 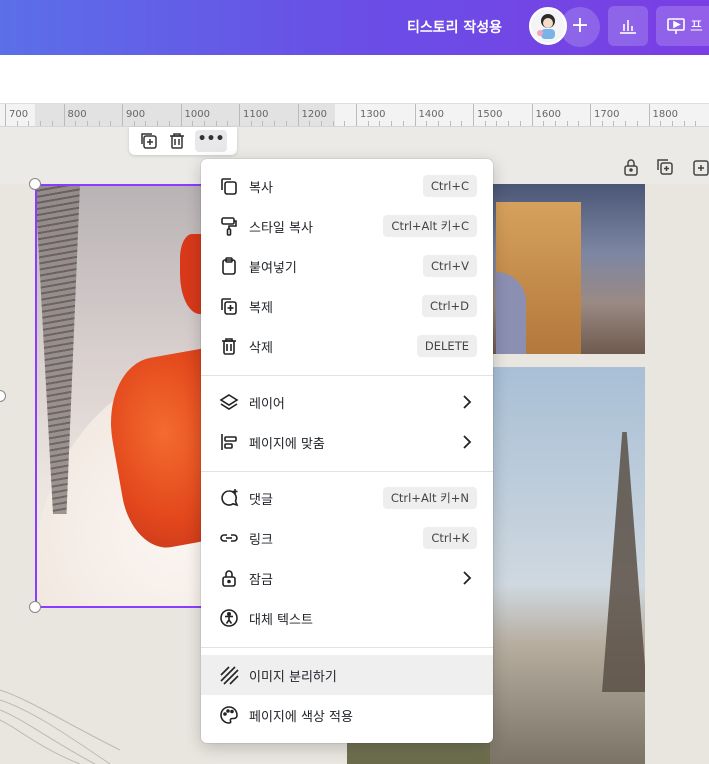 What do you see at coordinates (696, 27) in the screenshot?
I see `present-label: 프` at bounding box center [696, 27].